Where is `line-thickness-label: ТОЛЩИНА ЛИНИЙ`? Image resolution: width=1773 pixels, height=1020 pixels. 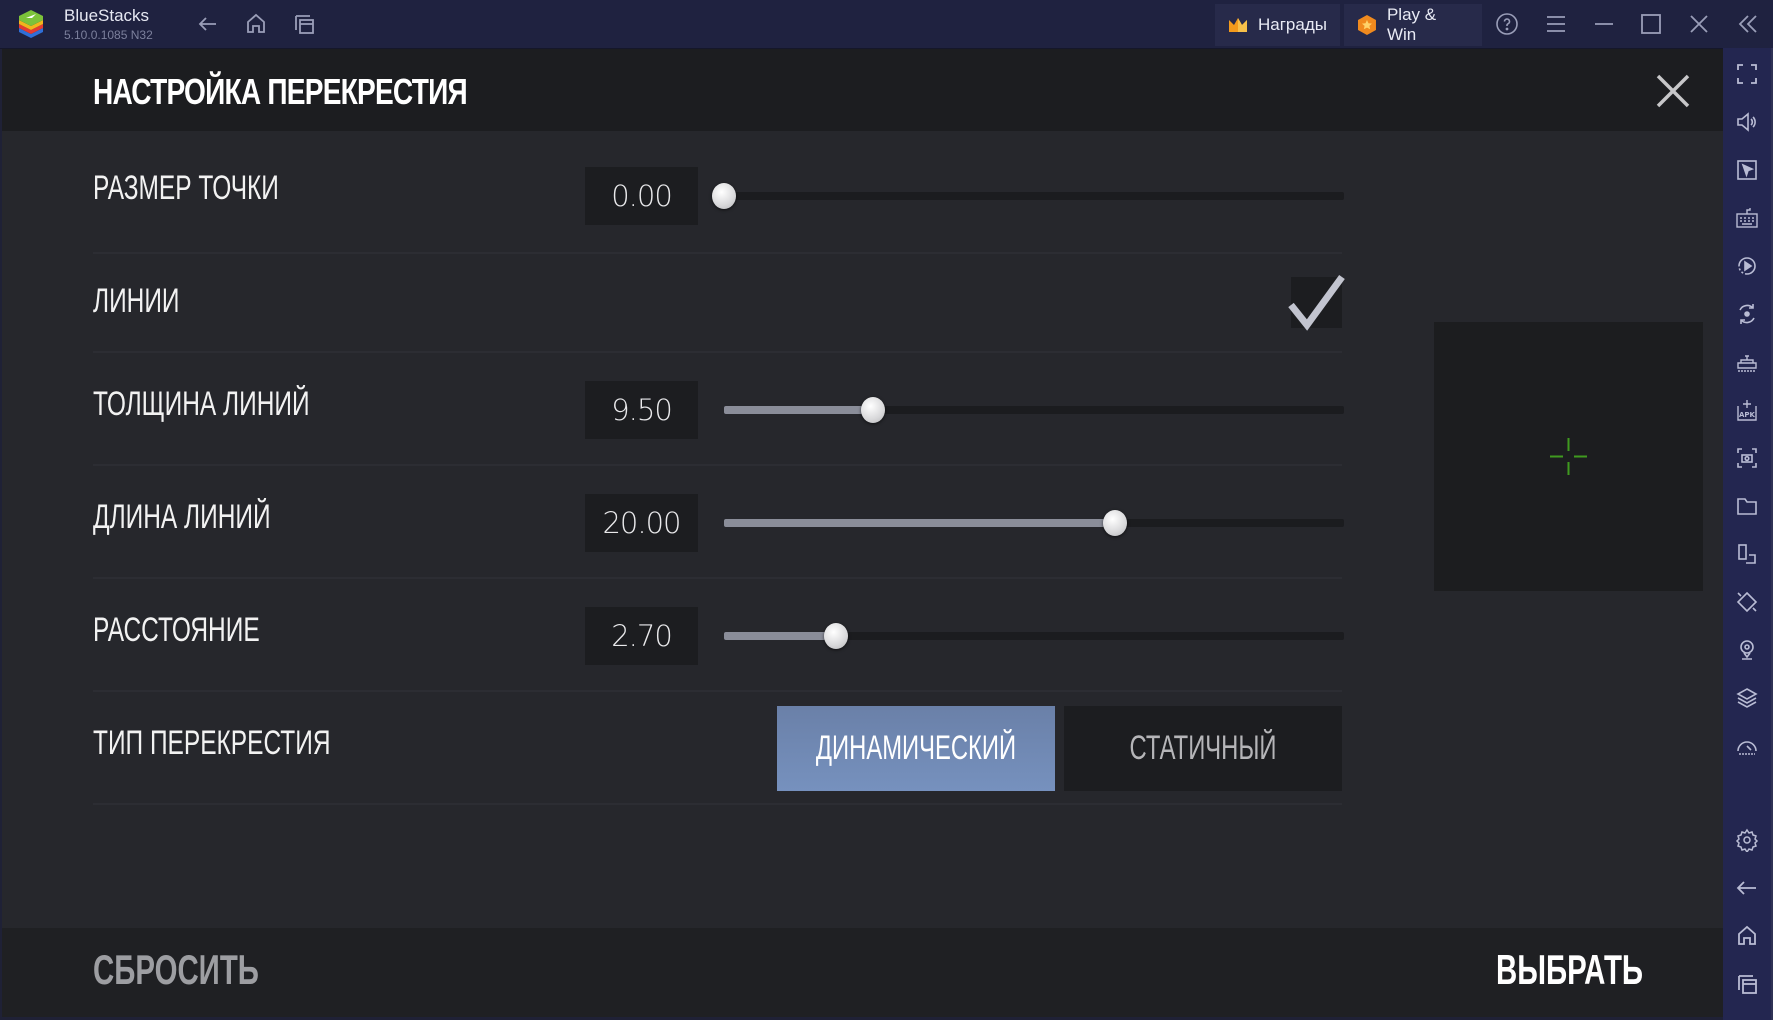
line-thickness-label: ТОЛЩИНА ЛИНИЙ is located at coordinates (201, 404).